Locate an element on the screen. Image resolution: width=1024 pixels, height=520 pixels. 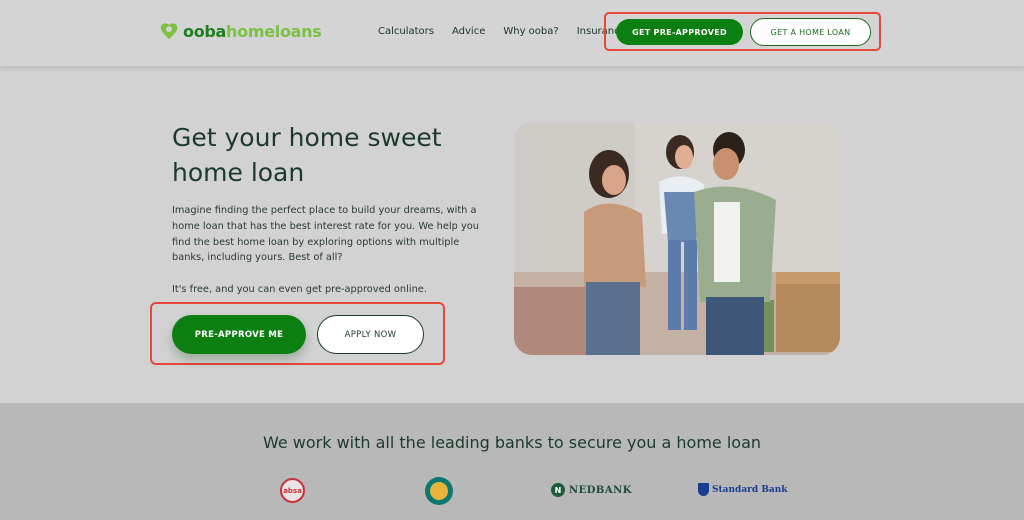
fnb-logo is located at coordinates (439, 491).